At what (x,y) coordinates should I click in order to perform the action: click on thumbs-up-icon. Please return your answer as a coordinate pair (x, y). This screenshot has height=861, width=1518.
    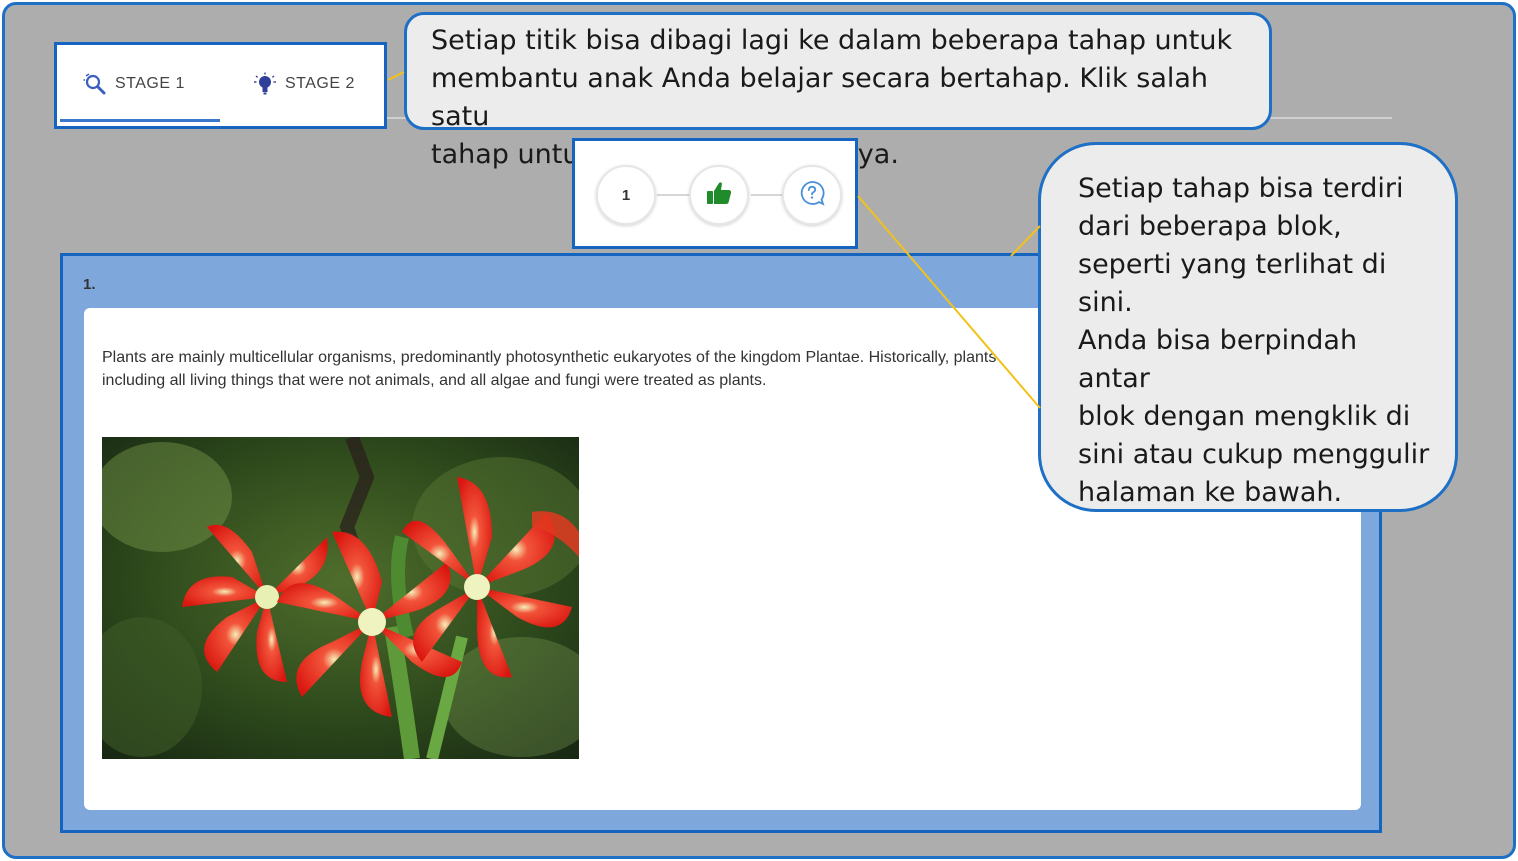
    Looking at the image, I should click on (719, 195).